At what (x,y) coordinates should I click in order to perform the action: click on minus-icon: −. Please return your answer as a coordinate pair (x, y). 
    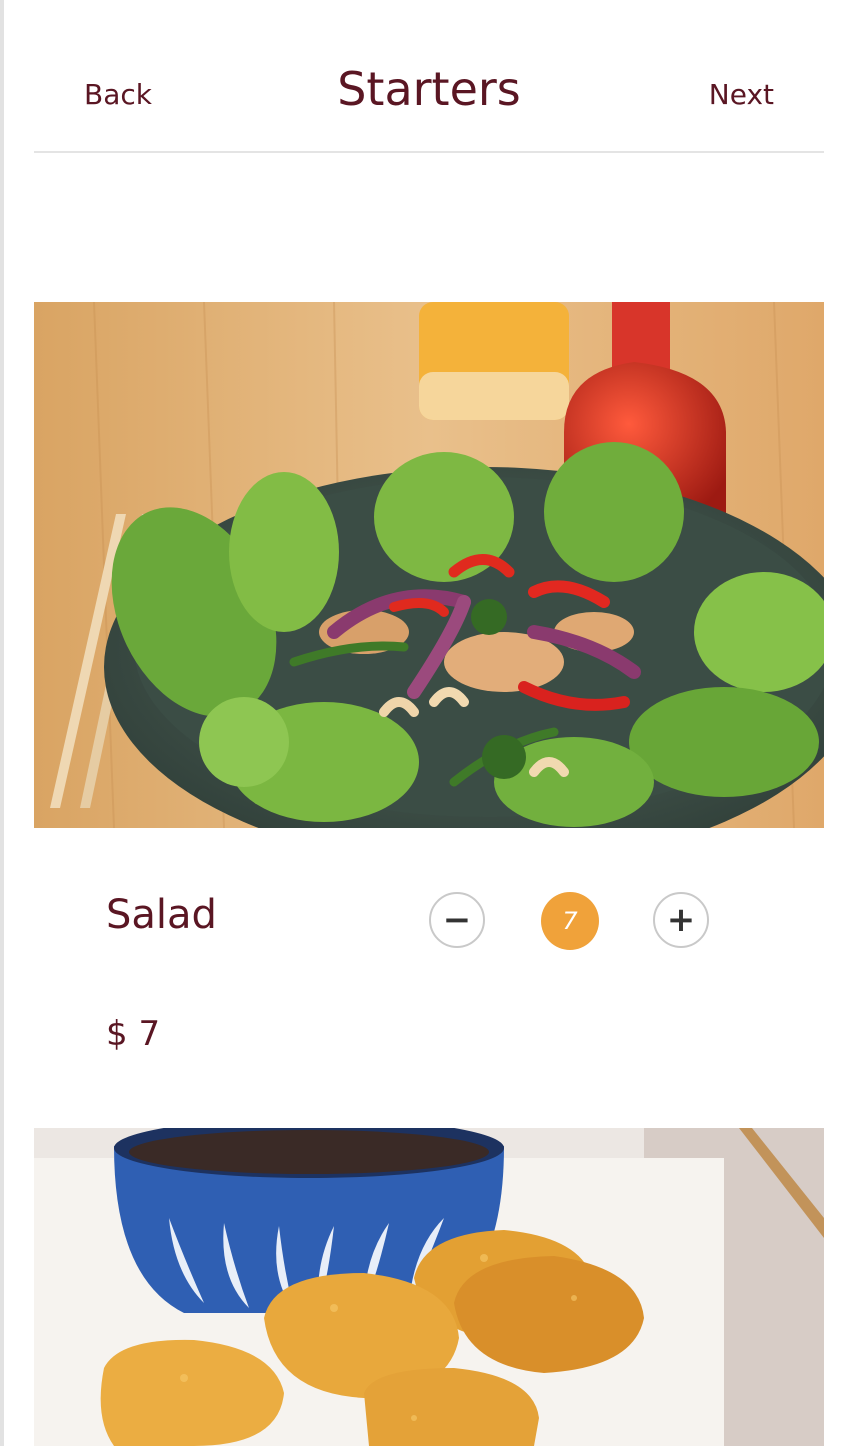
    Looking at the image, I should click on (457, 920).